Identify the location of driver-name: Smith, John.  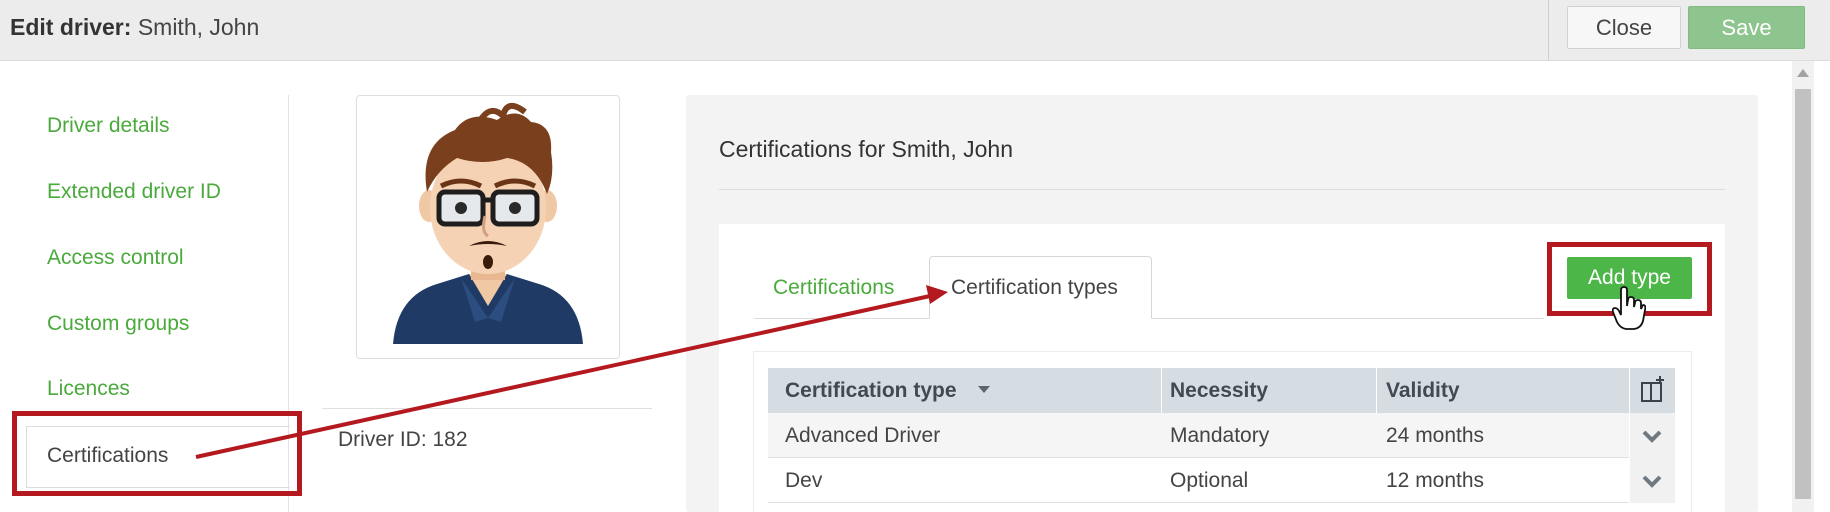
(198, 27).